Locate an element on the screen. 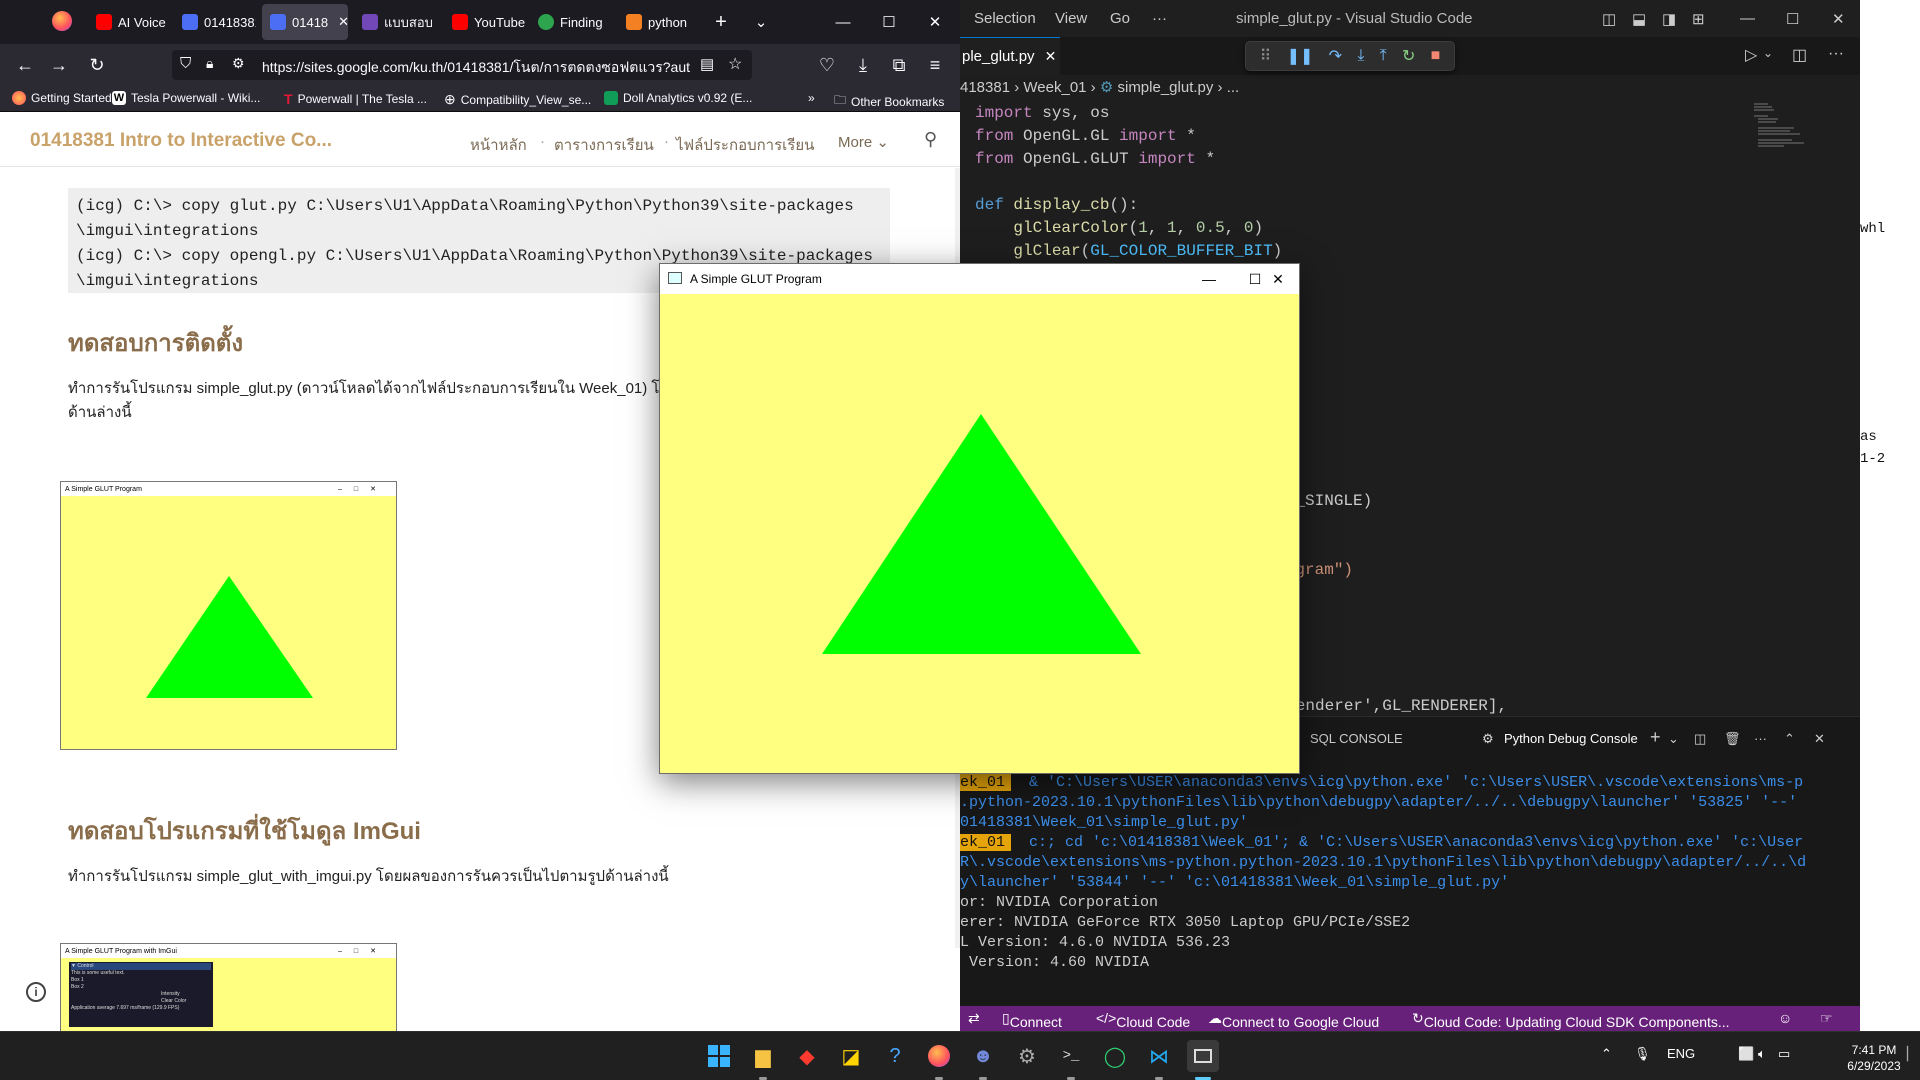  clock: 7:41 PM 6/29/2023 is located at coordinates (1874, 1058).